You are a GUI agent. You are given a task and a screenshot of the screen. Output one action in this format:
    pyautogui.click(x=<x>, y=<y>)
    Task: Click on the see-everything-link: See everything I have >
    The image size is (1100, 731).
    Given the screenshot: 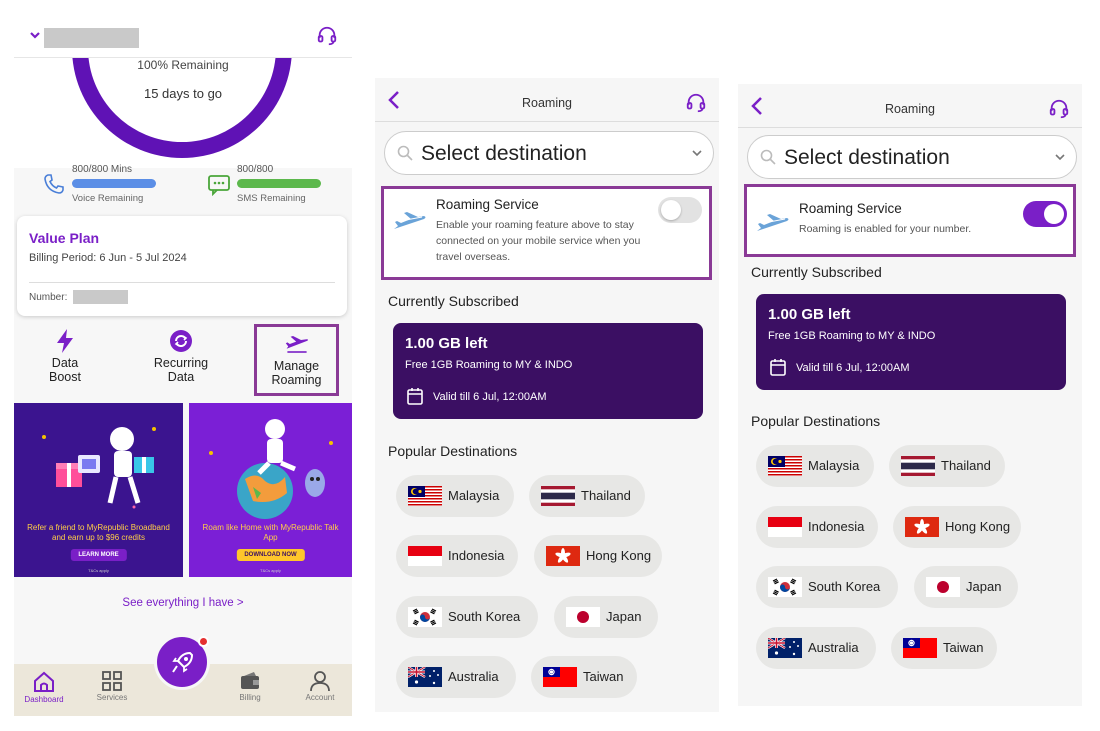 What is the action you would take?
    pyautogui.click(x=183, y=603)
    